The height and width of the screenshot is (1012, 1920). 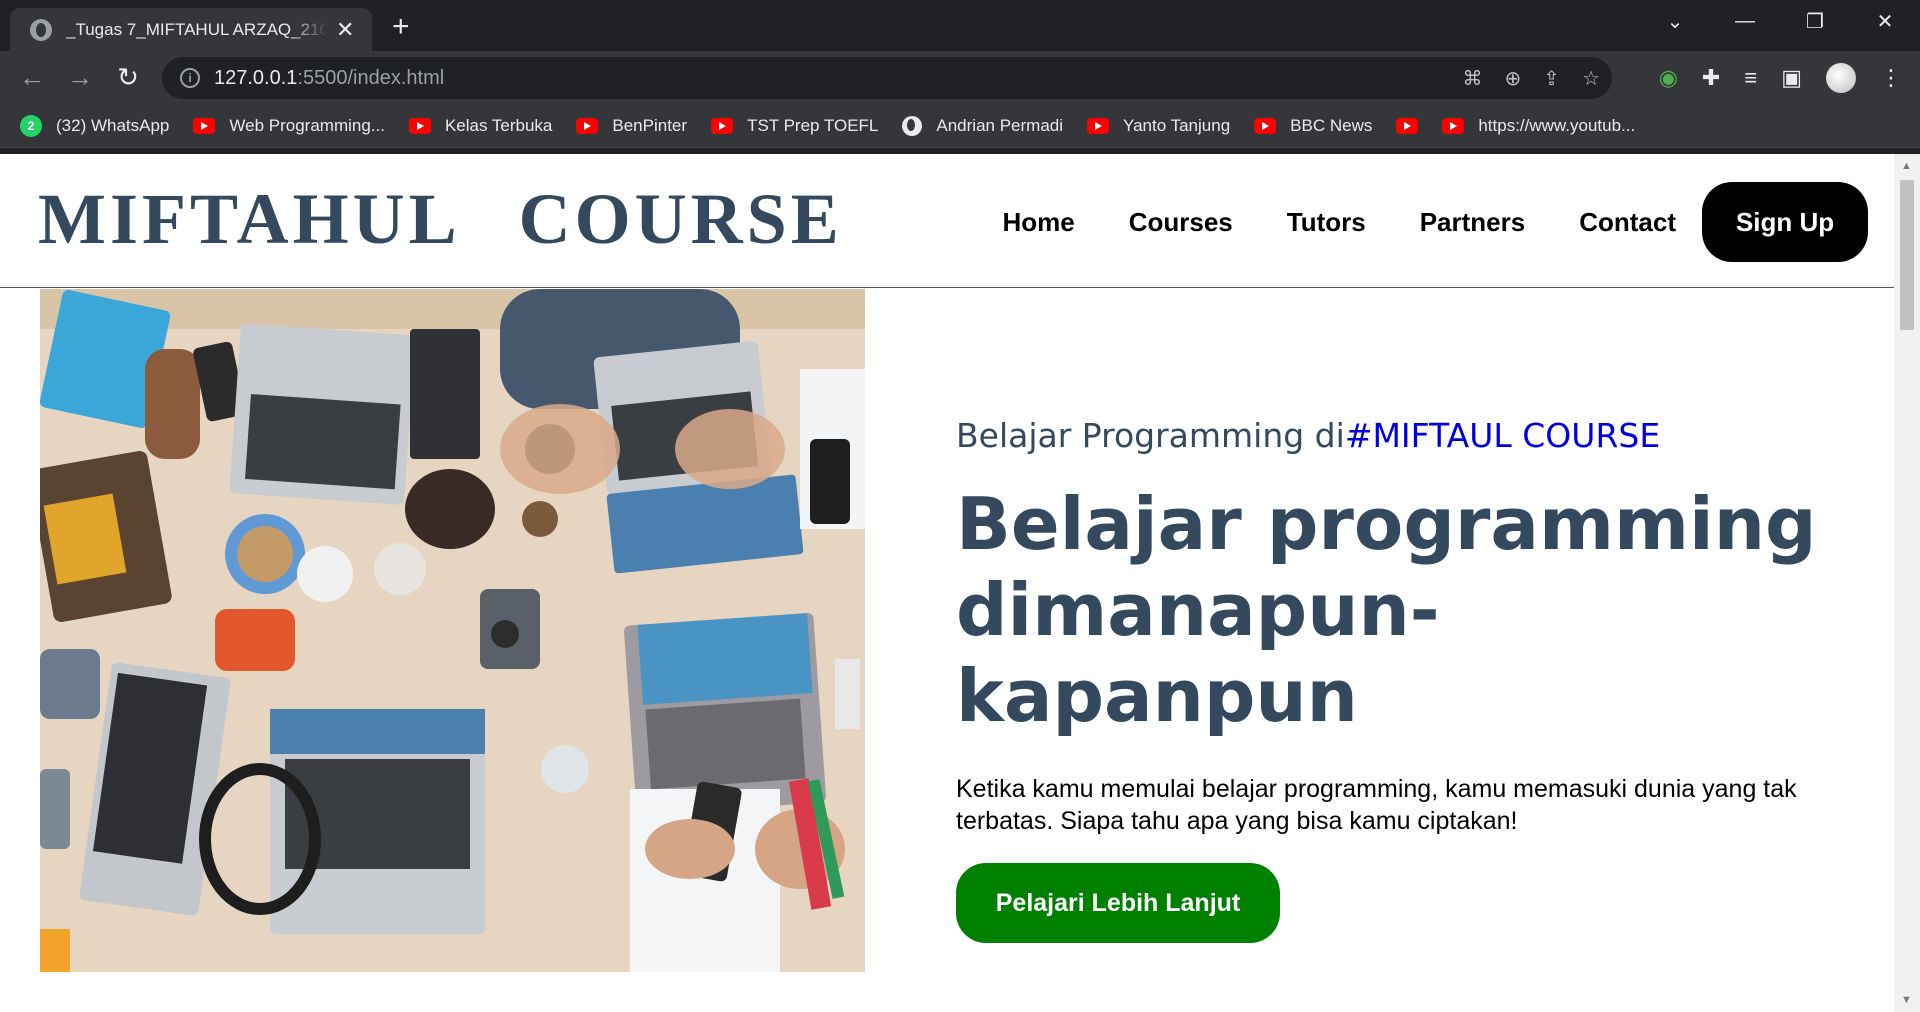 I want to click on learn-more-button: Pelajari Lebih Lanjut, so click(x=1118, y=903).